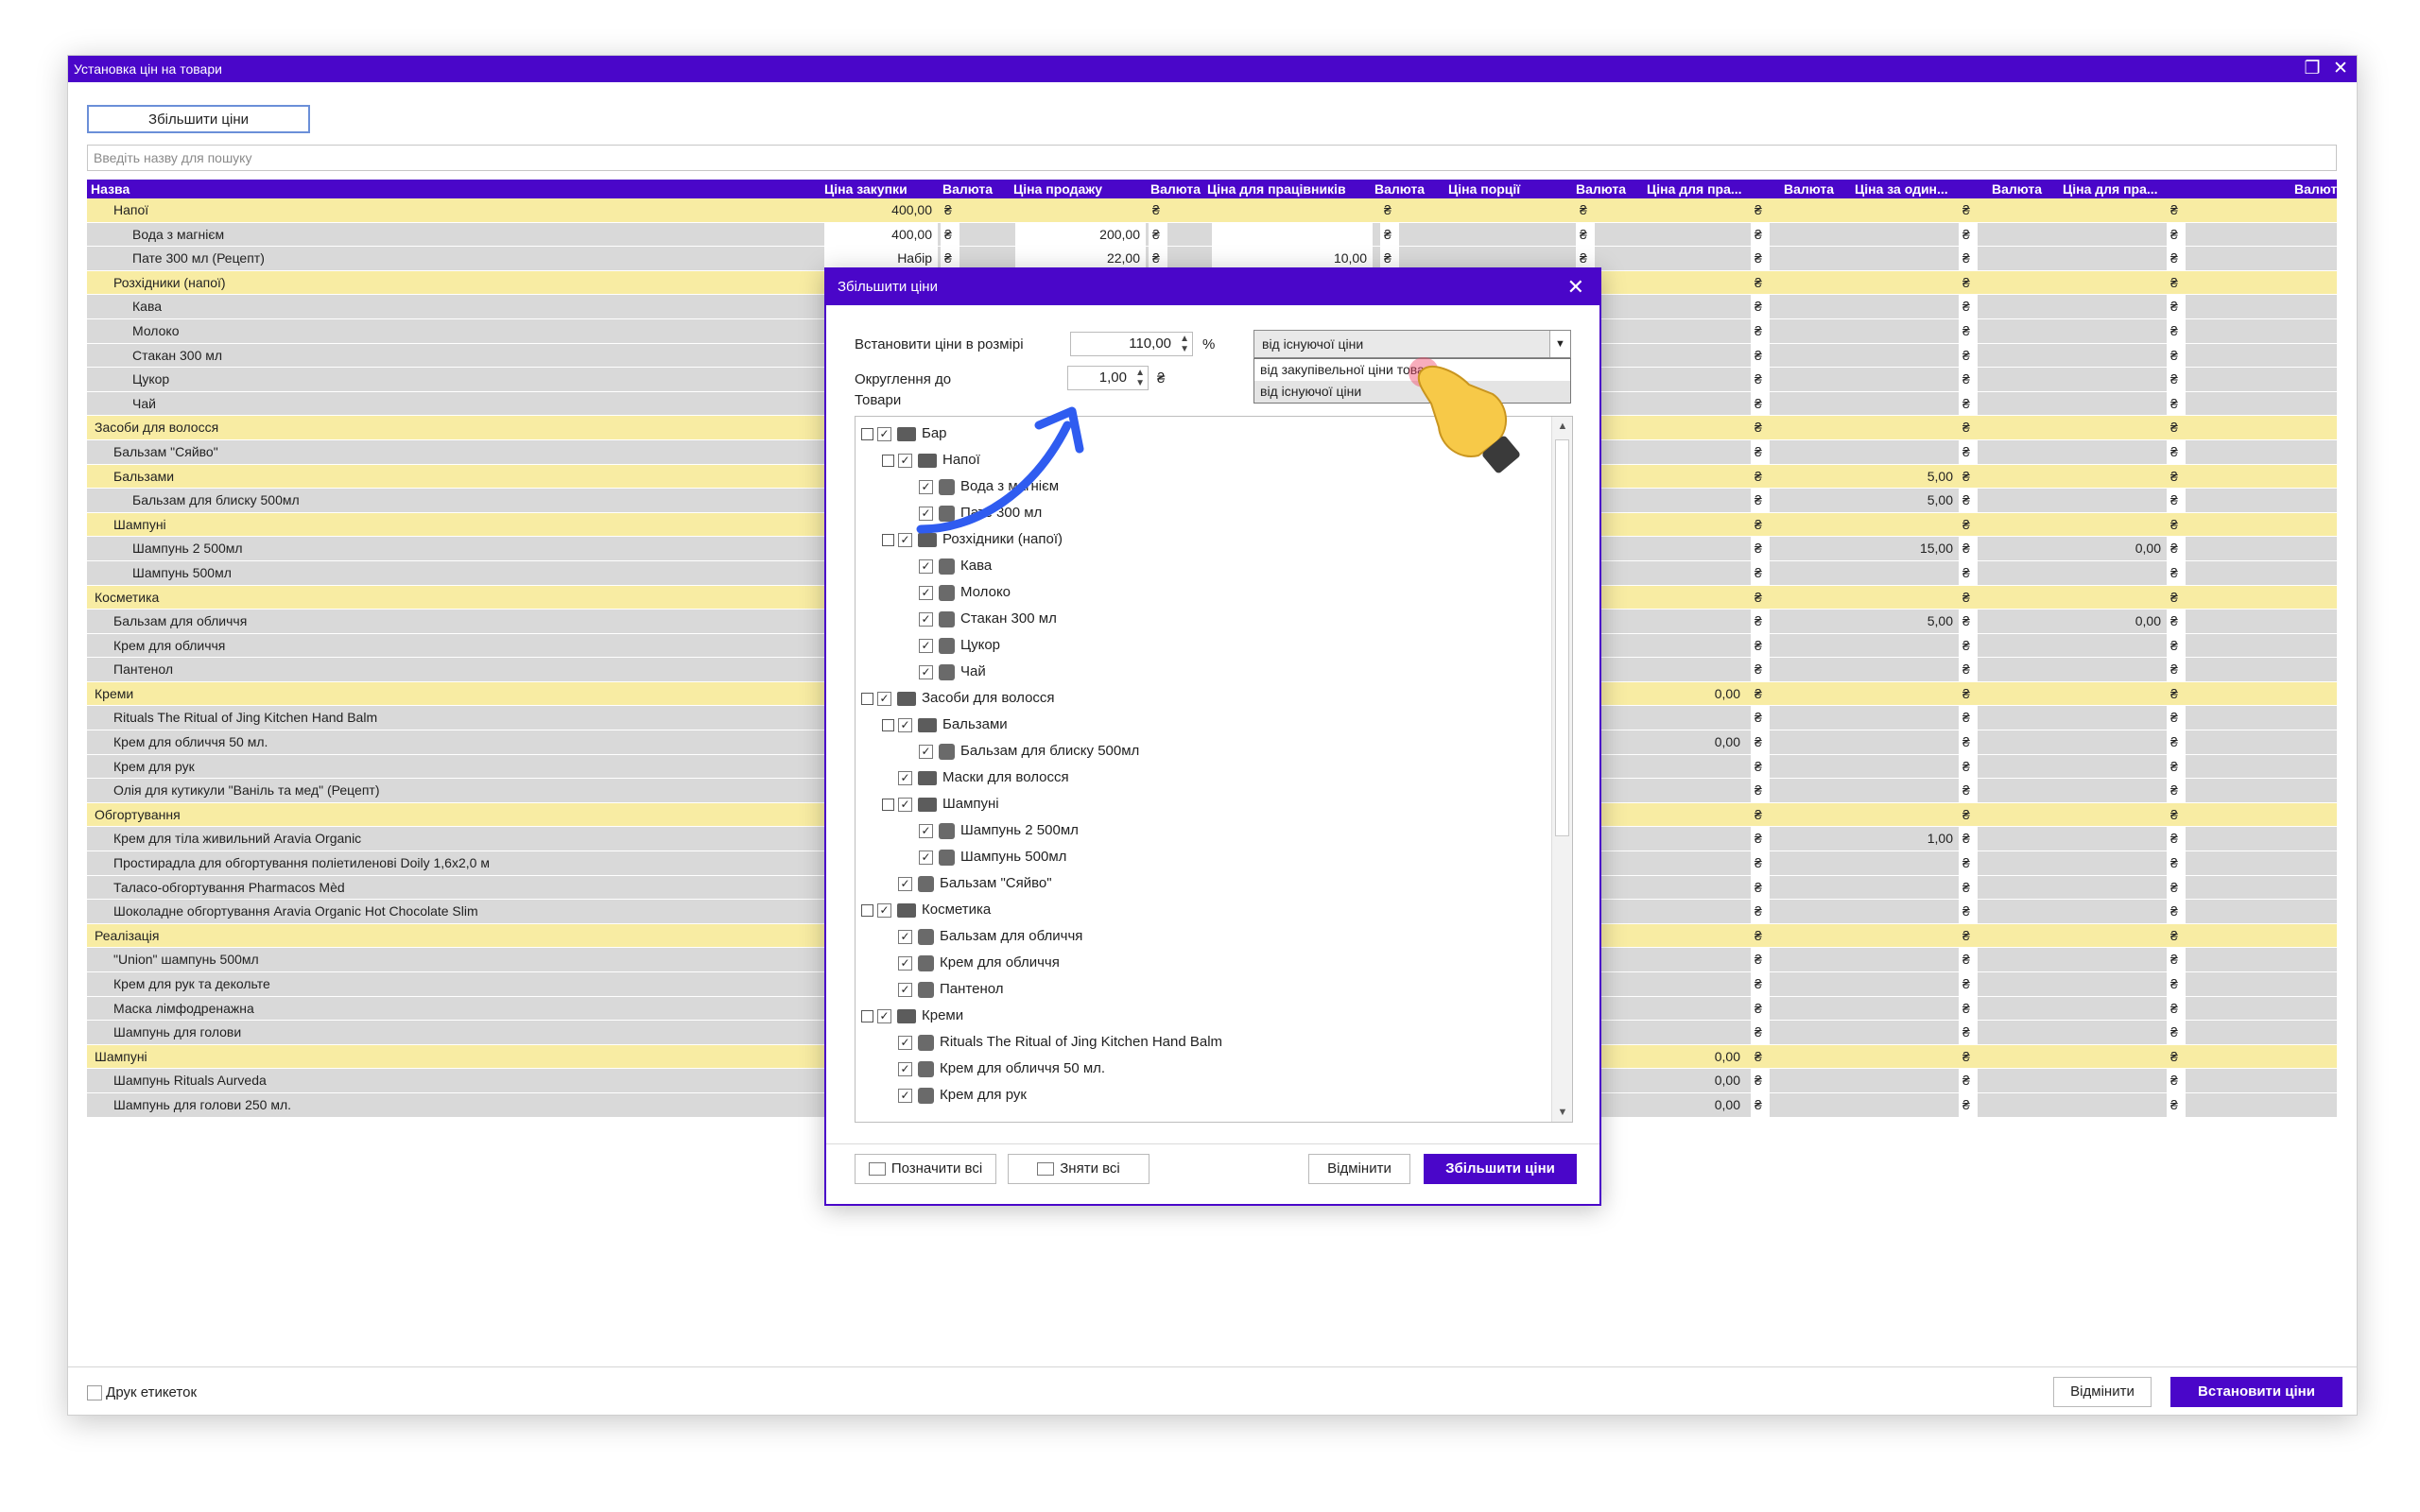 This screenshot has width=2420, height=1512. What do you see at coordinates (976, 778) in the screenshot?
I see `tree-folder: ✓ Маски для волосся` at bounding box center [976, 778].